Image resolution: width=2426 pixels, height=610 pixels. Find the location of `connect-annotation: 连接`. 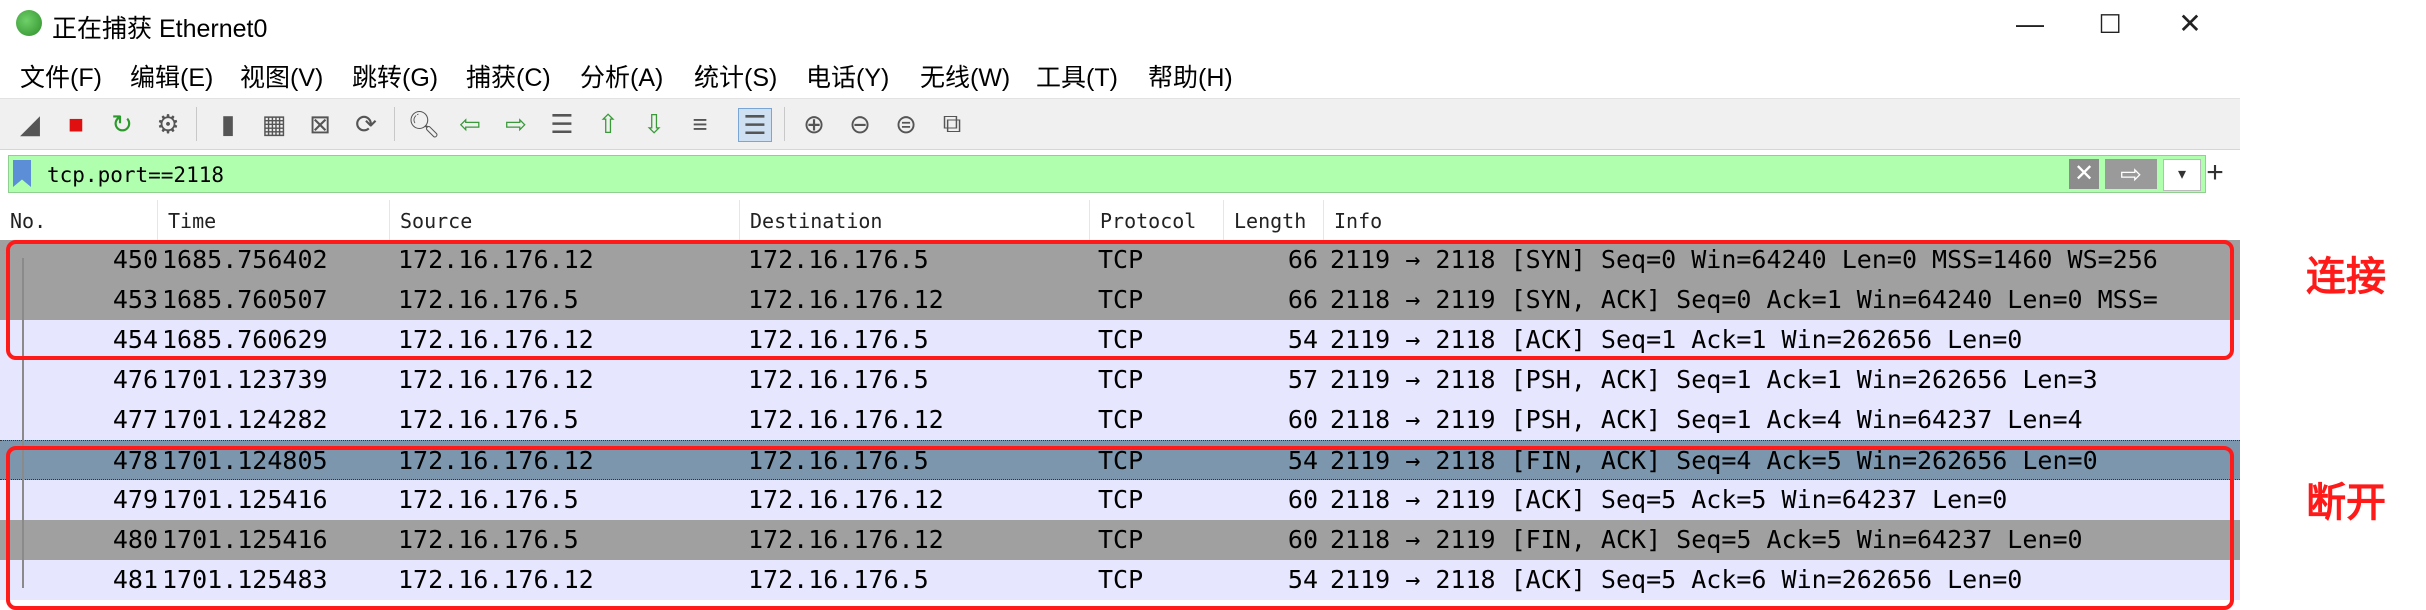

connect-annotation: 连接 is located at coordinates (2346, 277).